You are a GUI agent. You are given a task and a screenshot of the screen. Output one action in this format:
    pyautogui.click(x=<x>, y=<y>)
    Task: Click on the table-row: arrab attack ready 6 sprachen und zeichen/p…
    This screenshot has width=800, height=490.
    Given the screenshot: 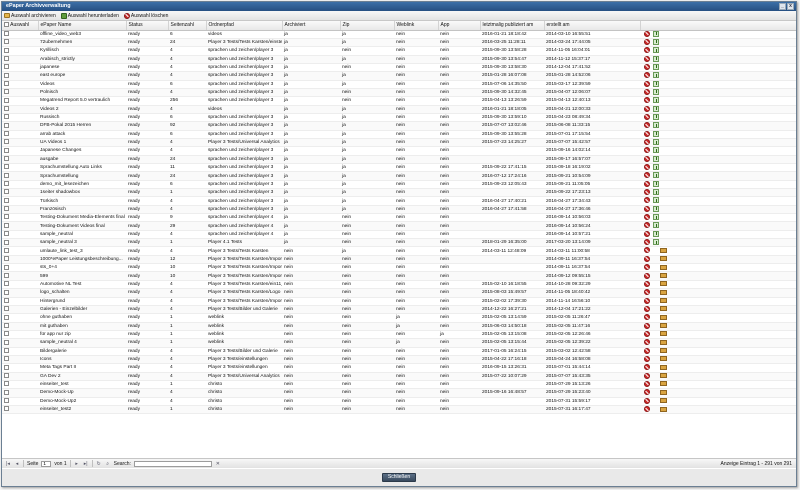 What is the action you would take?
    pyautogui.click(x=399, y=134)
    